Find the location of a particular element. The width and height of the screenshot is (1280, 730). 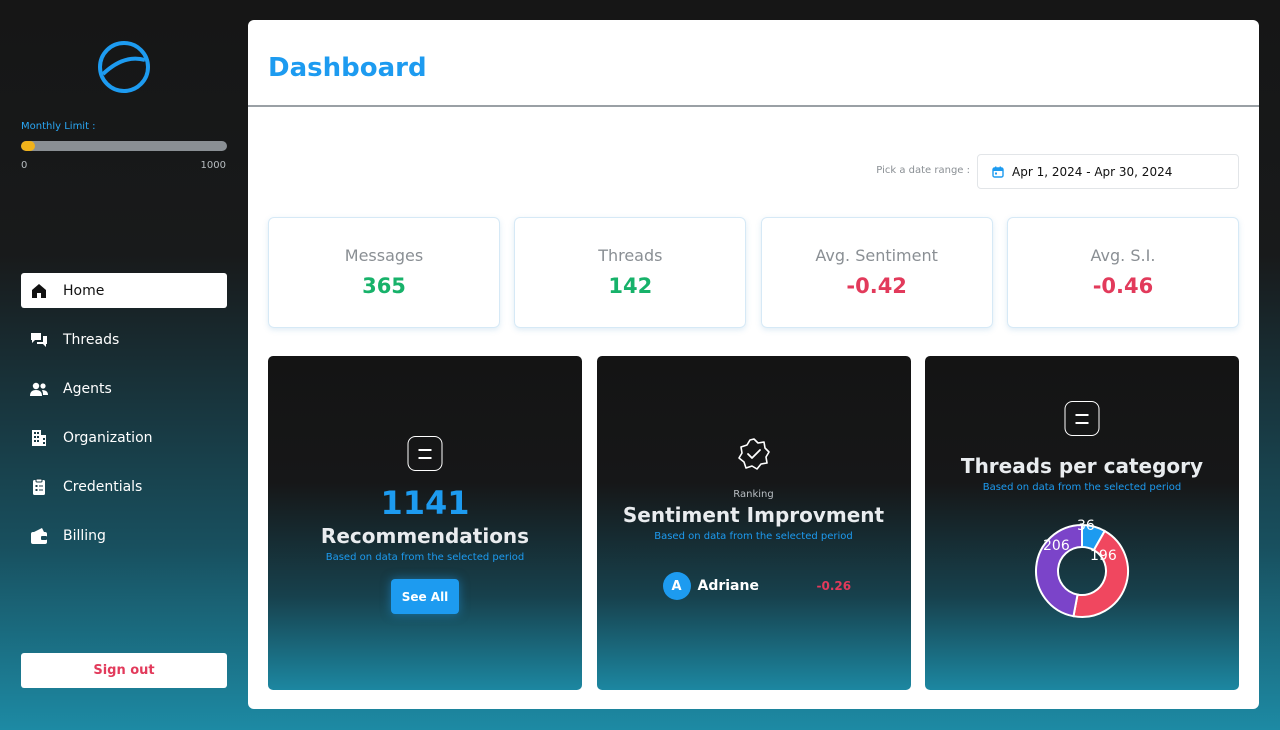

wallet-icon is located at coordinates (39, 536).